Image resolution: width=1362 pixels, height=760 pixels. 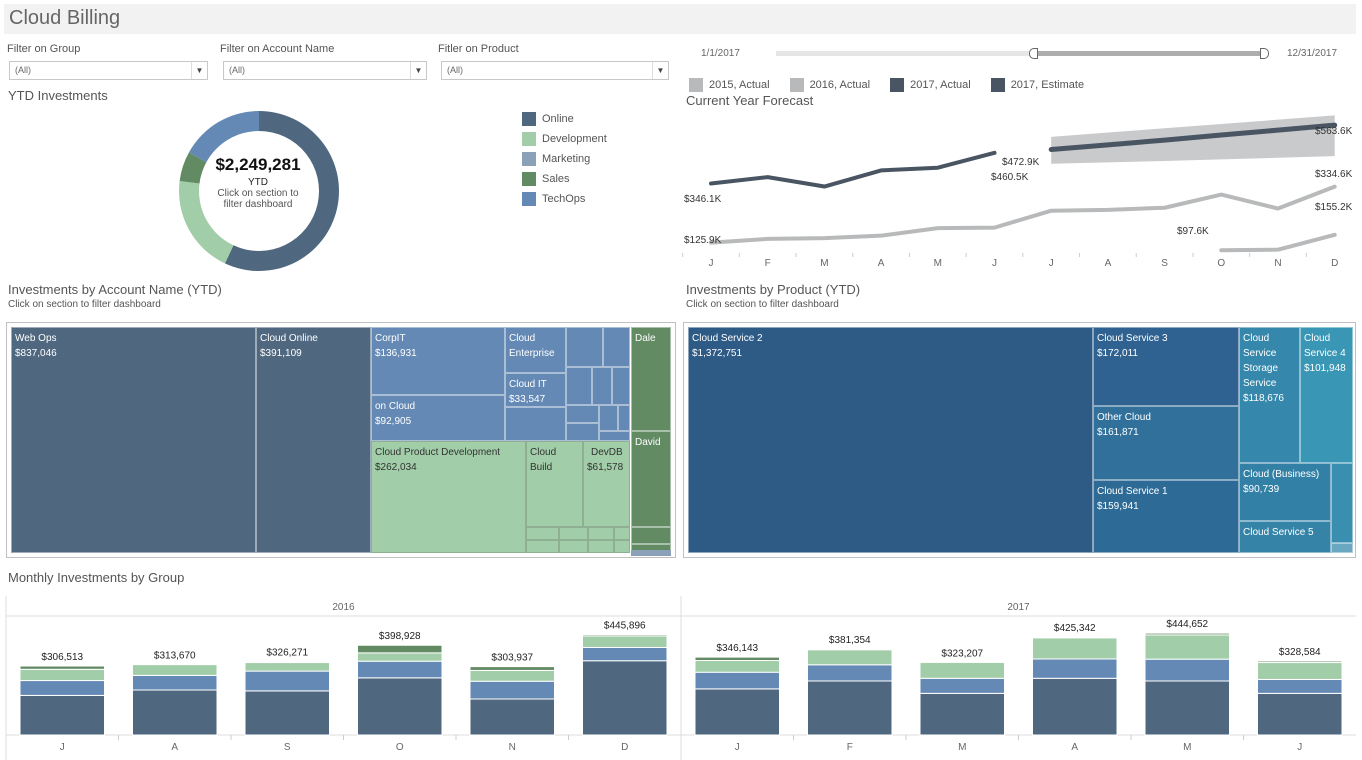 What do you see at coordinates (1166, 516) in the screenshot?
I see `treemap-cell-cloud-service-1: Cloud Service 1 $159,941` at bounding box center [1166, 516].